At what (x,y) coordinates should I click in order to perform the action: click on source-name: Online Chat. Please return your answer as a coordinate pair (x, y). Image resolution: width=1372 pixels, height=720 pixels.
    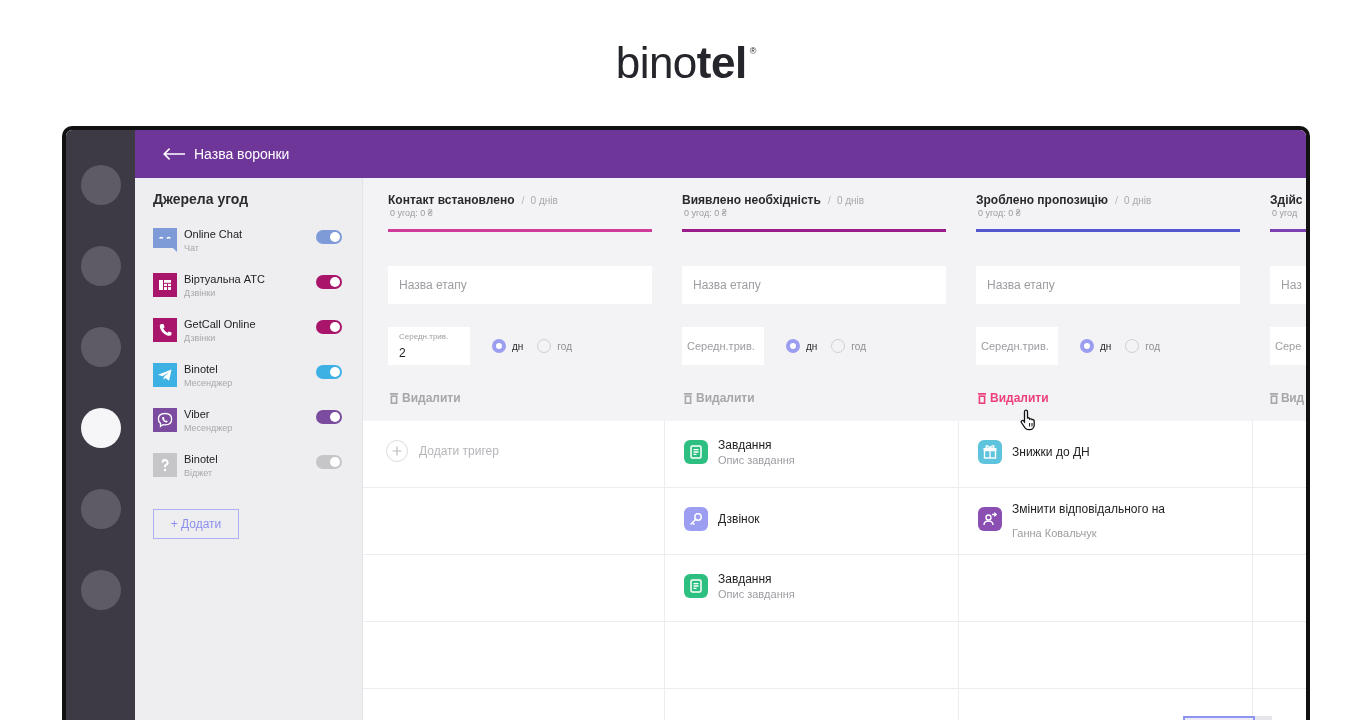
    Looking at the image, I should click on (213, 234).